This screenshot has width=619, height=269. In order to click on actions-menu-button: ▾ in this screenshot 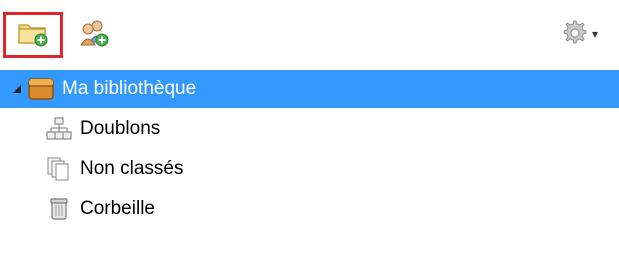, I will do `click(589, 34)`.